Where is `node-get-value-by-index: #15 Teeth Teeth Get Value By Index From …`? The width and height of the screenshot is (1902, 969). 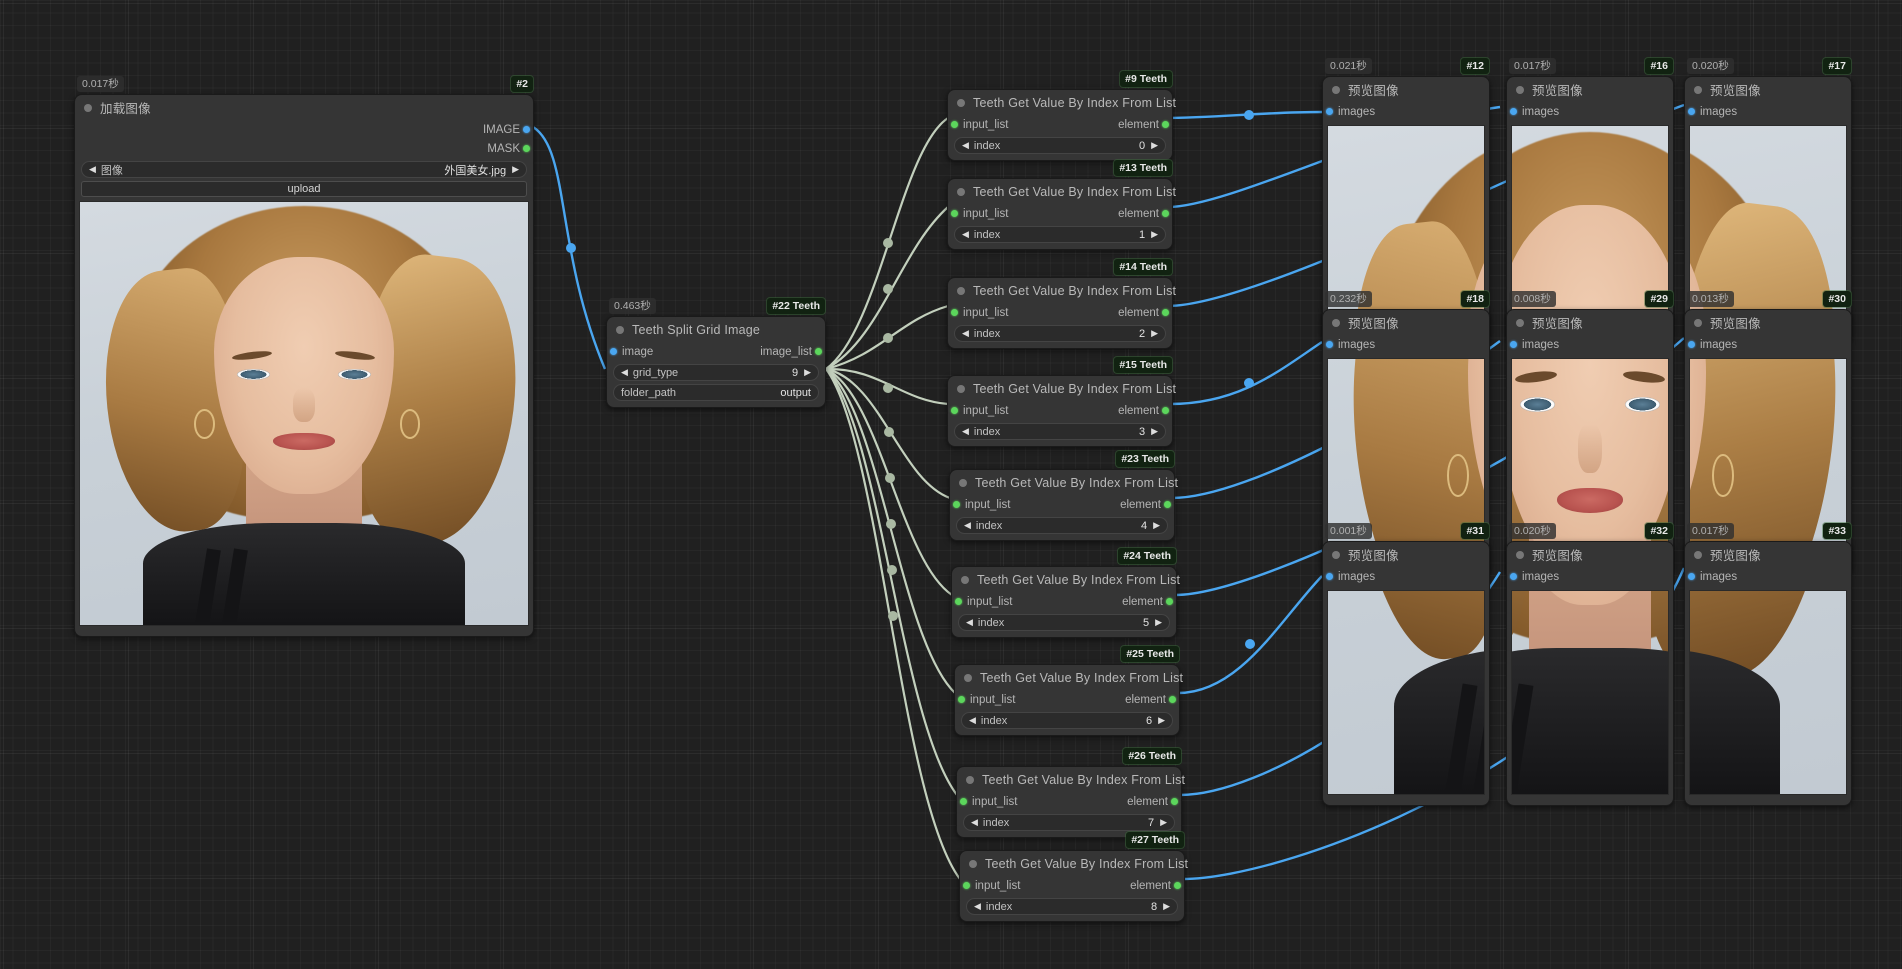
node-get-value-by-index: #15 Teeth Teeth Get Value By Index From … is located at coordinates (1061, 402).